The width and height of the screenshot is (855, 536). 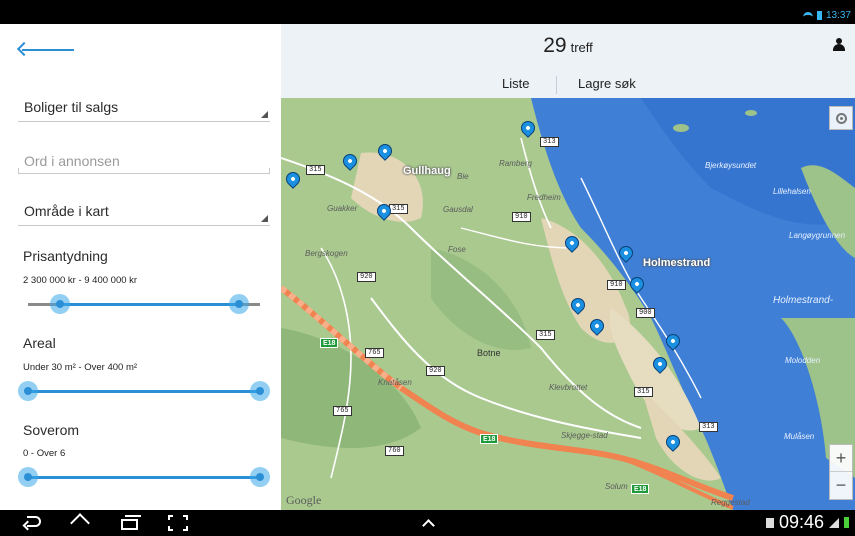 I want to click on place-label: Gausdal, so click(x=458, y=209).